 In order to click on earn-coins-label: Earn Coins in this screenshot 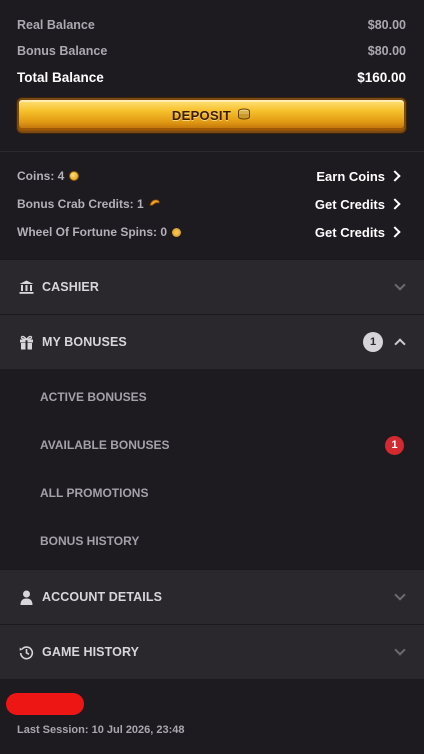, I will do `click(350, 176)`.